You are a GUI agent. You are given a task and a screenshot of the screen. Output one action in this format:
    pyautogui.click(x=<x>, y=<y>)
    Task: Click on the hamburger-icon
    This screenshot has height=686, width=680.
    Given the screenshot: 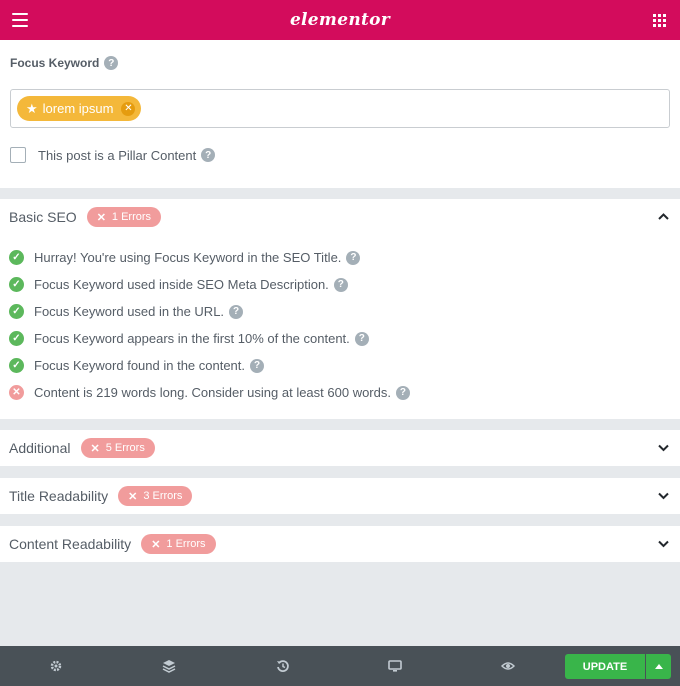 What is the action you would take?
    pyautogui.click(x=20, y=20)
    